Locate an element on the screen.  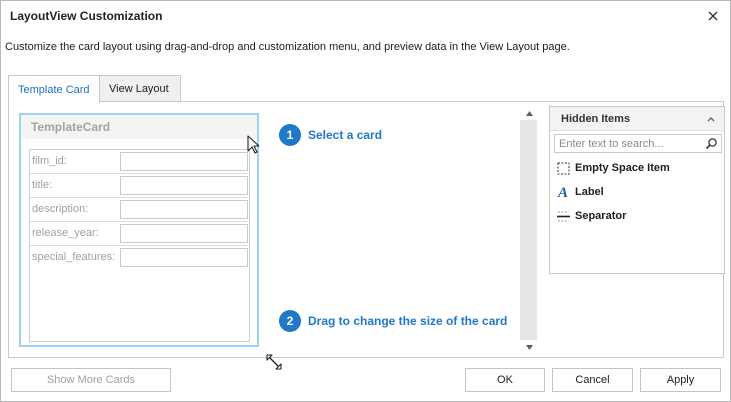
field-label: film_id: is located at coordinates (49, 161).